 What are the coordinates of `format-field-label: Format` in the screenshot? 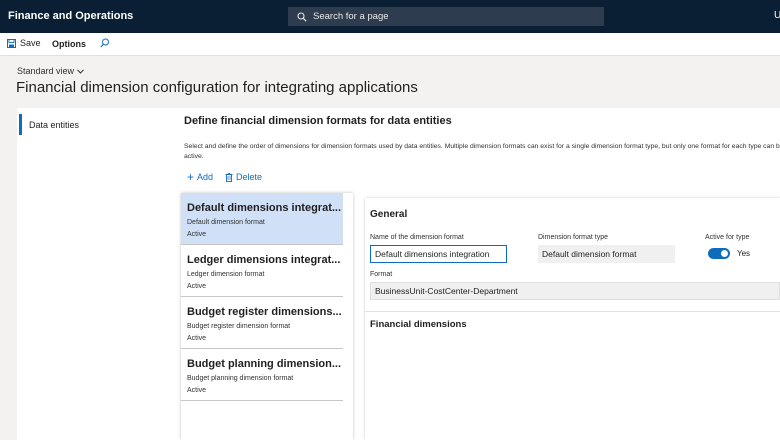 It's located at (381, 274).